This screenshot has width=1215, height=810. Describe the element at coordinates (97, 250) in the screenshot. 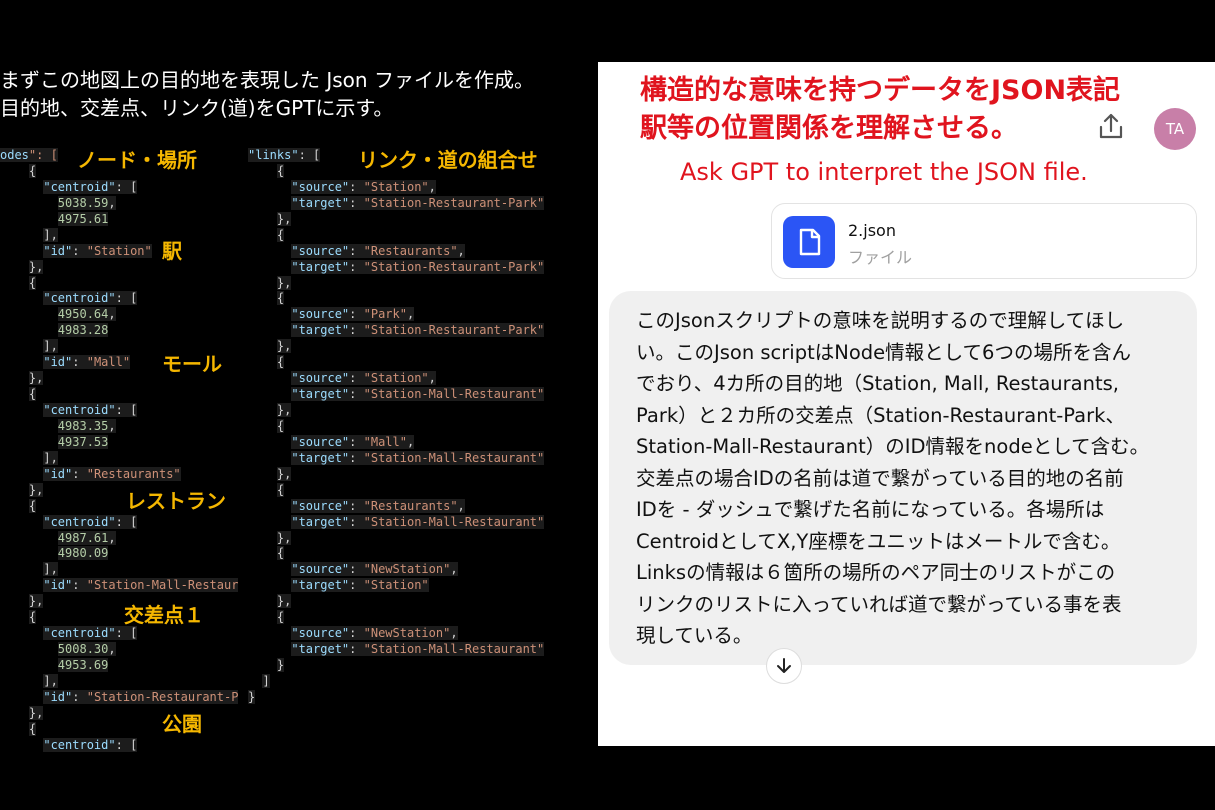

I see `code-line: "id": "Station"` at that location.